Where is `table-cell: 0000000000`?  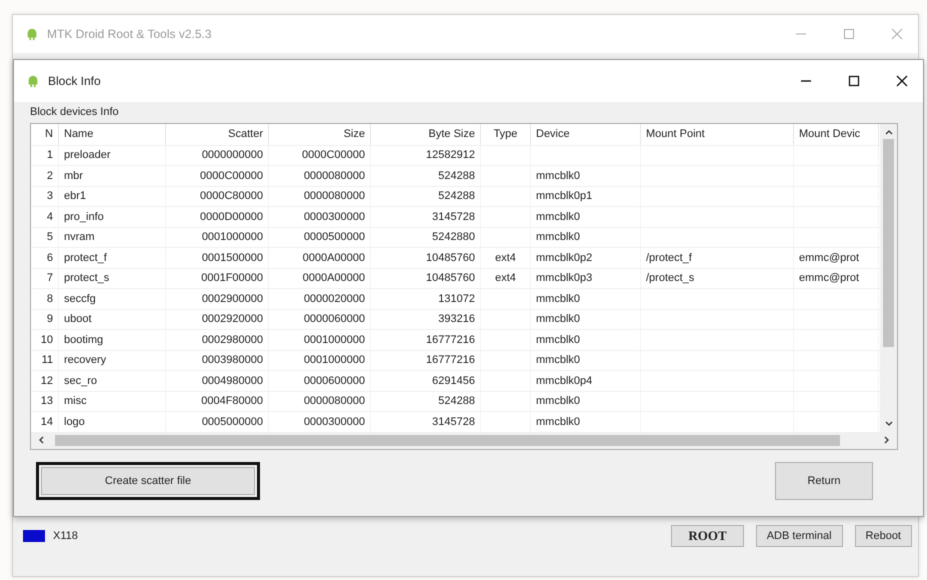 table-cell: 0000000000 is located at coordinates (232, 155).